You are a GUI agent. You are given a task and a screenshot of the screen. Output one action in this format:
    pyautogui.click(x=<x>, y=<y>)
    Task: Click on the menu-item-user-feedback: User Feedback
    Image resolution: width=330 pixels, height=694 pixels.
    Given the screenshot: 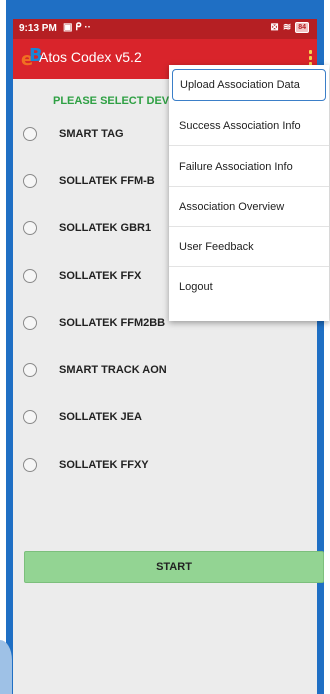 What is the action you would take?
    pyautogui.click(x=249, y=247)
    